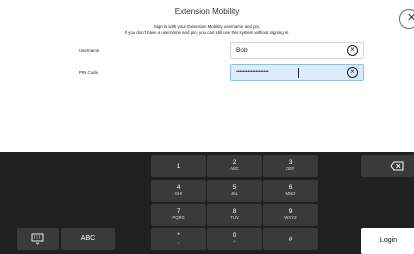 The height and width of the screenshot is (254, 414). What do you see at coordinates (178, 191) in the screenshot?
I see `key-4: 4 GHI` at bounding box center [178, 191].